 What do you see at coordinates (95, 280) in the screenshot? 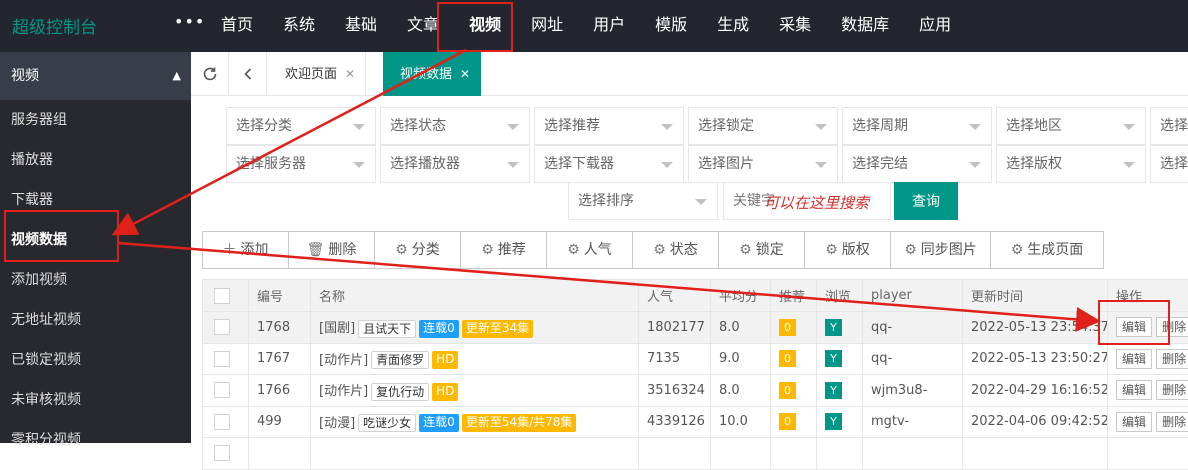
I see `sidebar-item-add-video: 添加视频` at bounding box center [95, 280].